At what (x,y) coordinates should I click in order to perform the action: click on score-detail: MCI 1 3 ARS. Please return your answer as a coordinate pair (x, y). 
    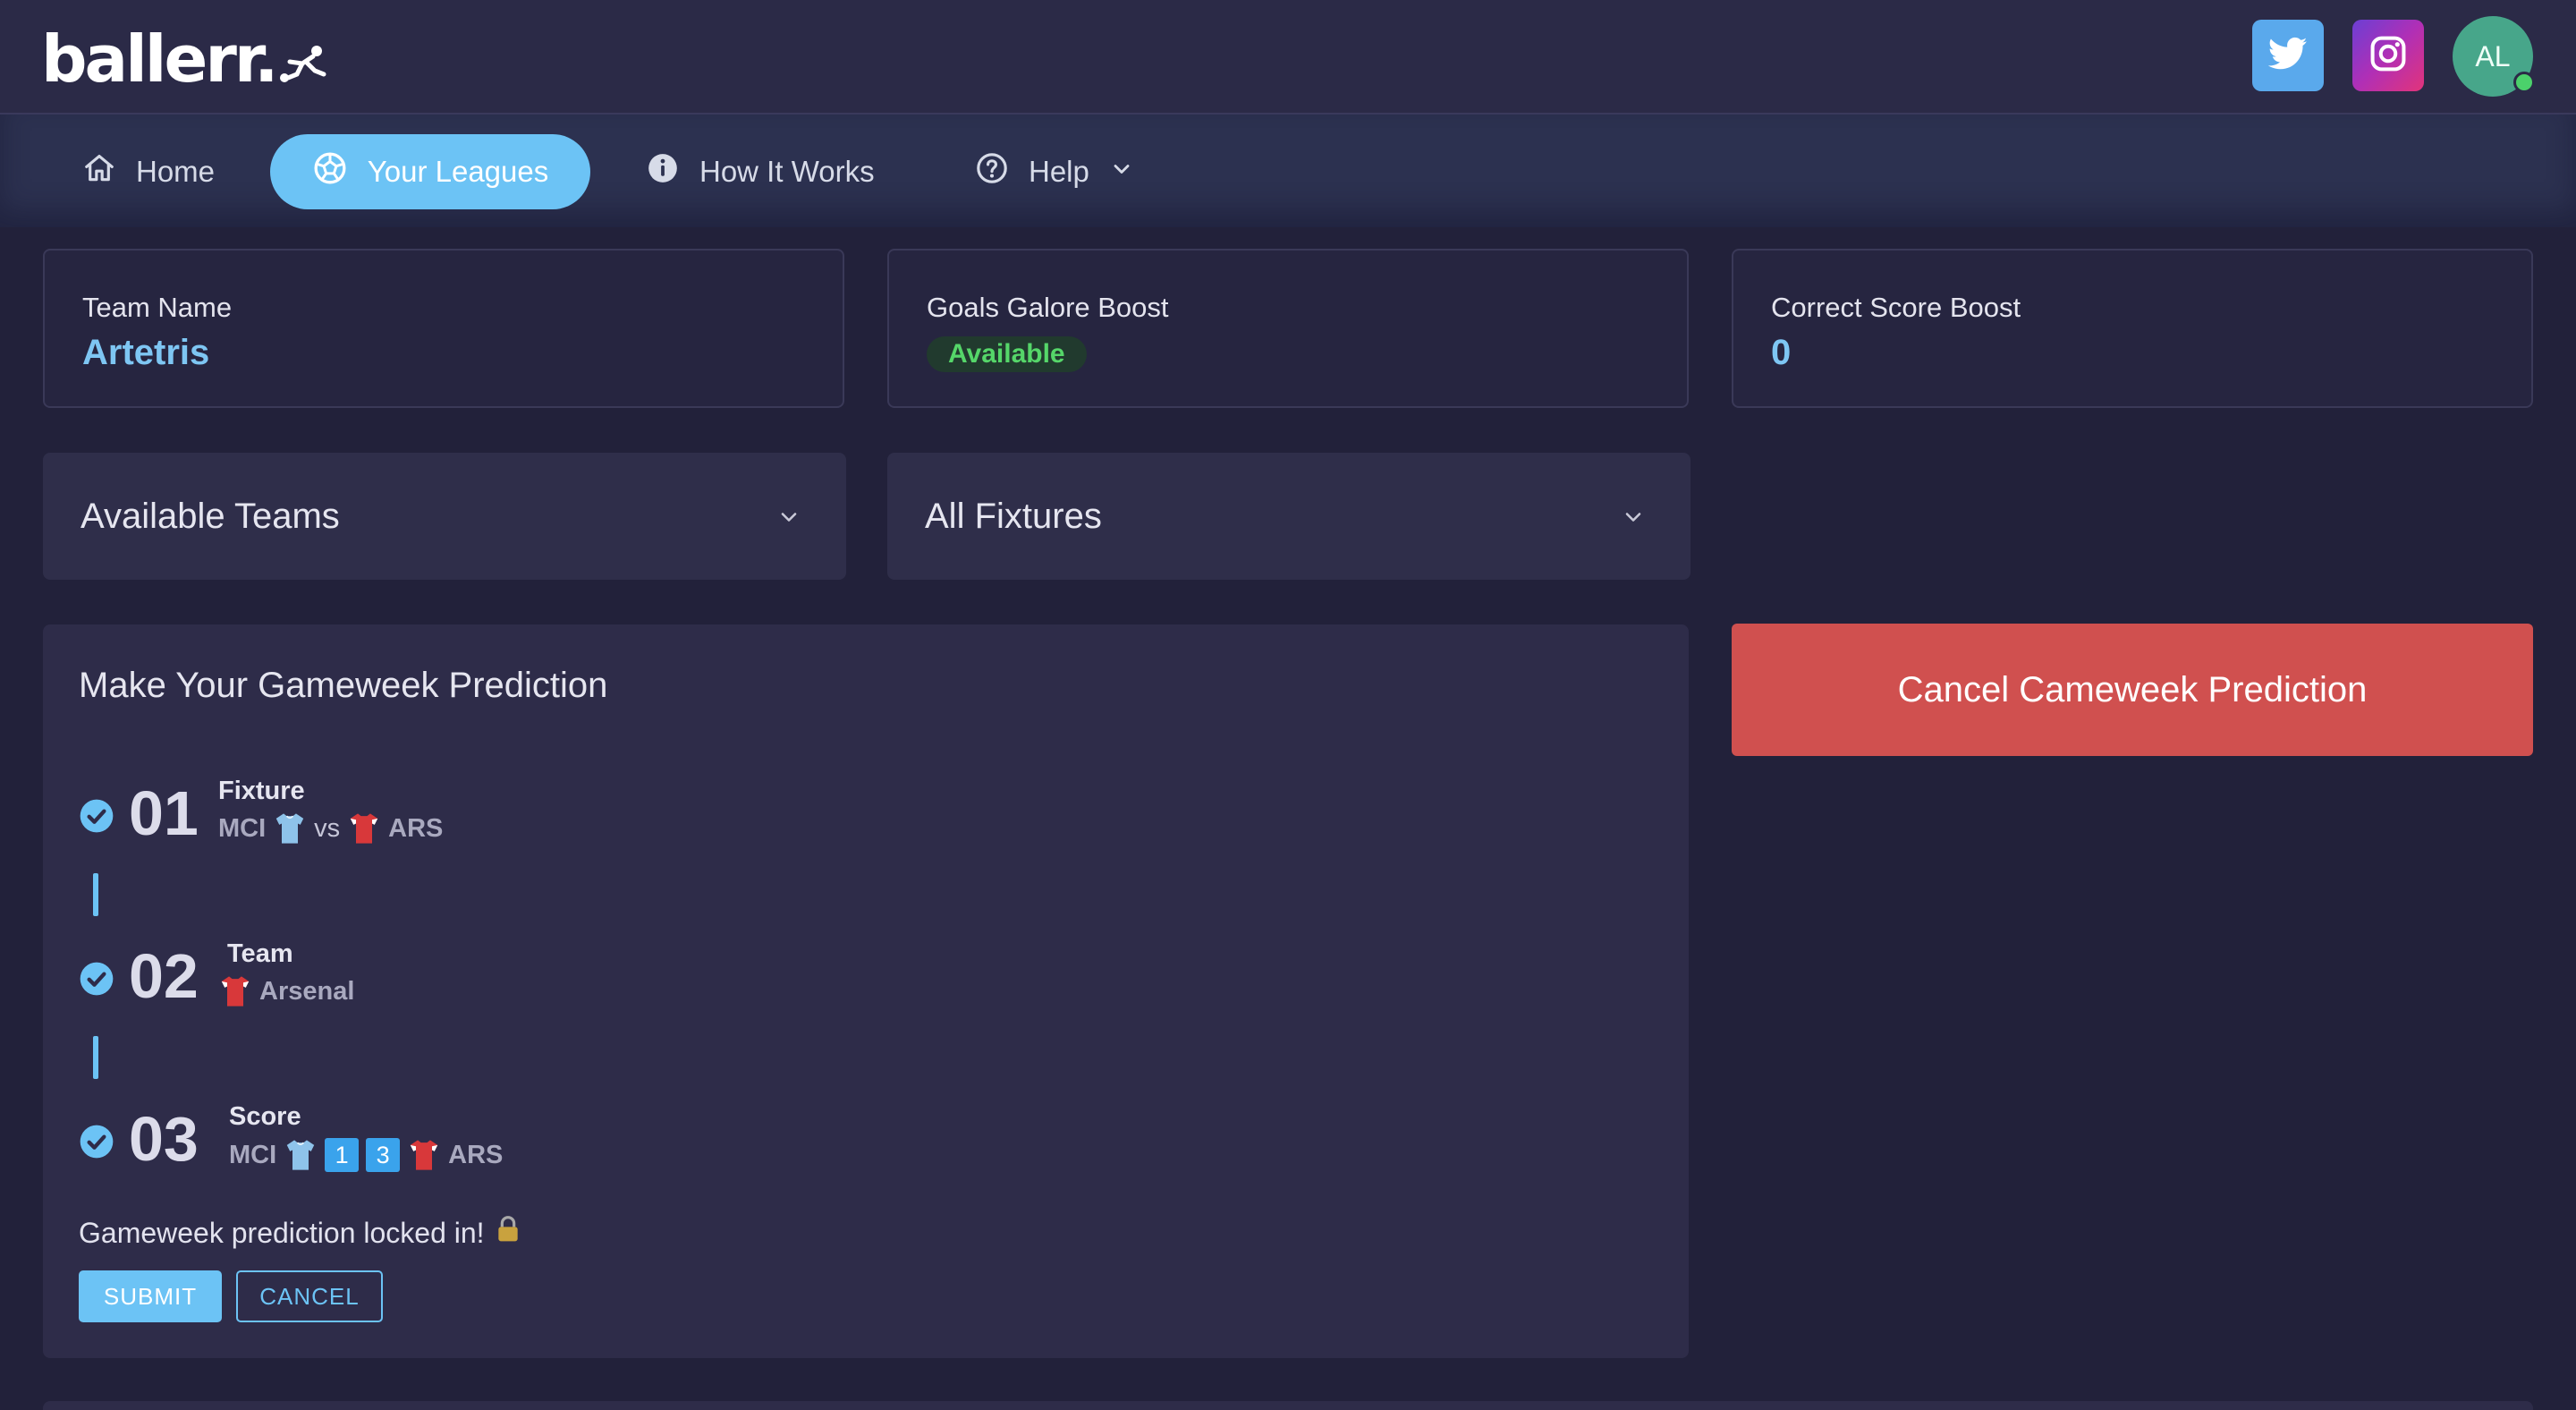
    Looking at the image, I should click on (366, 1155).